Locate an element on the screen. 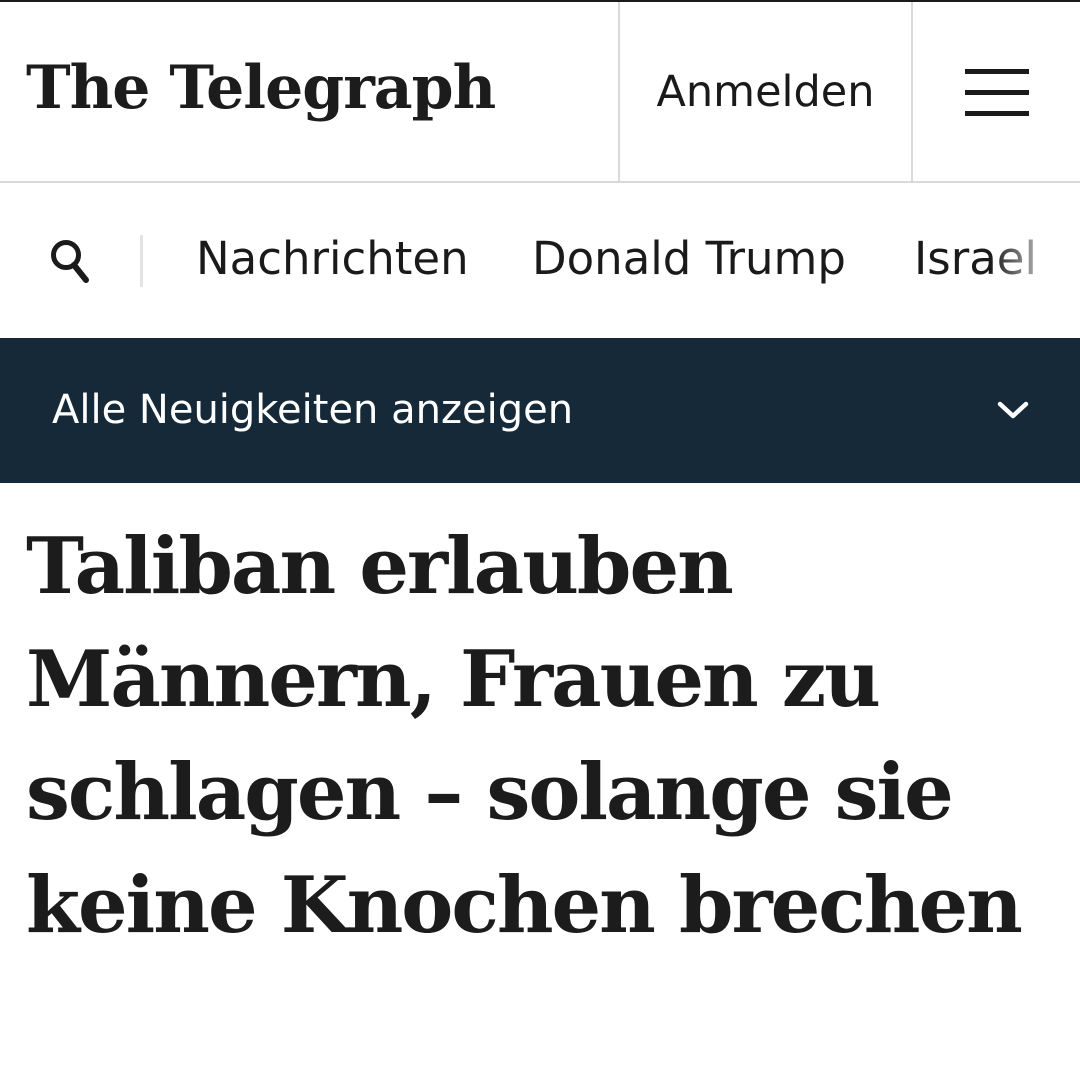 This screenshot has width=1080, height=1077. all-news-label: Alle Neuigkeiten anzeigen is located at coordinates (313, 410).